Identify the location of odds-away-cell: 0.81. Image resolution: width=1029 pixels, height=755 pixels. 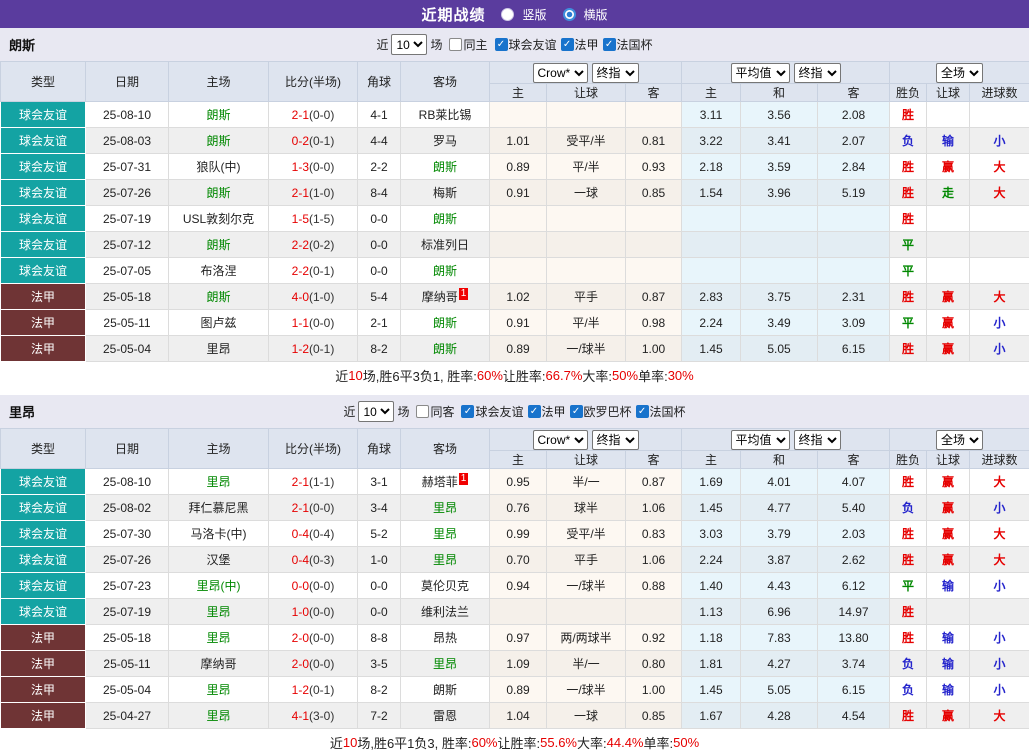
(654, 141).